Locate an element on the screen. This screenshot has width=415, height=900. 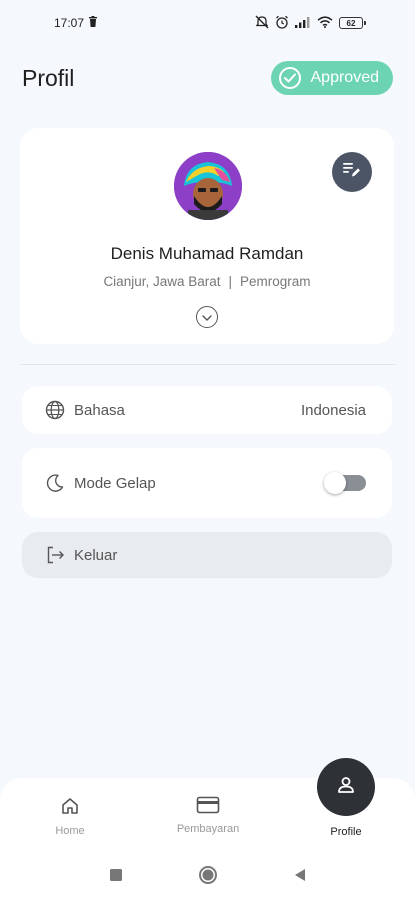
status-badge: Approved is located at coordinates (331, 78).